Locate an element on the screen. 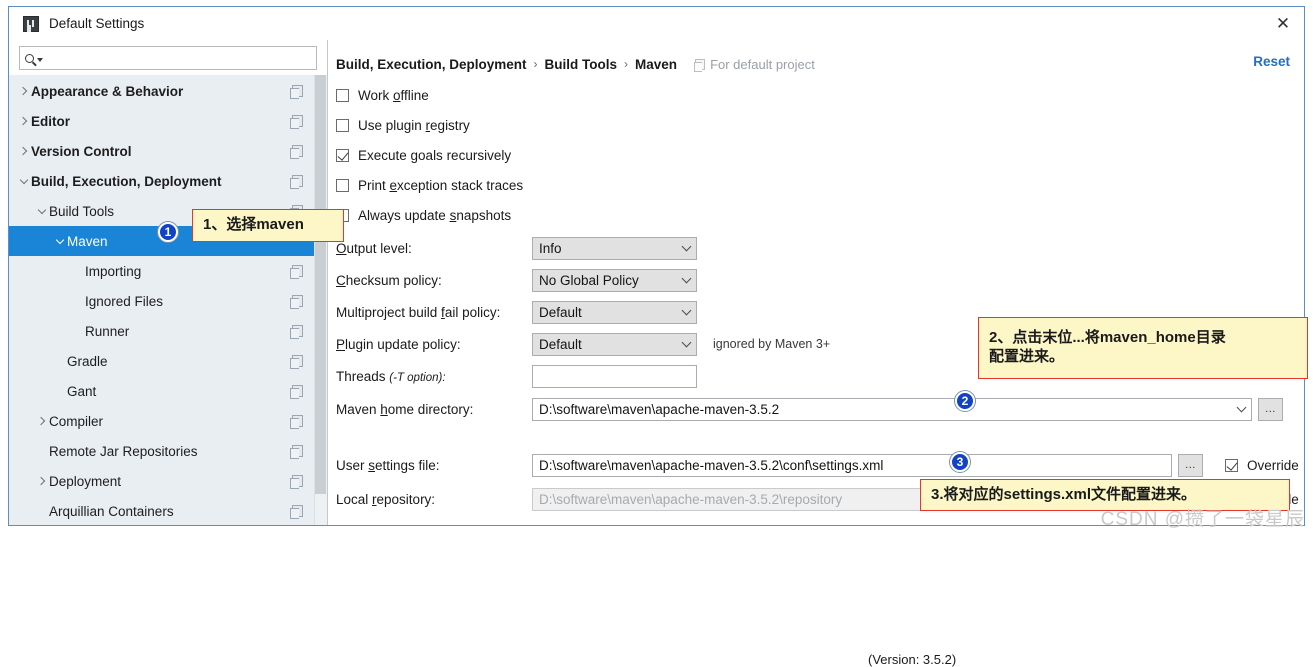 The image size is (1313, 667). output-level-value: Info is located at coordinates (550, 248).